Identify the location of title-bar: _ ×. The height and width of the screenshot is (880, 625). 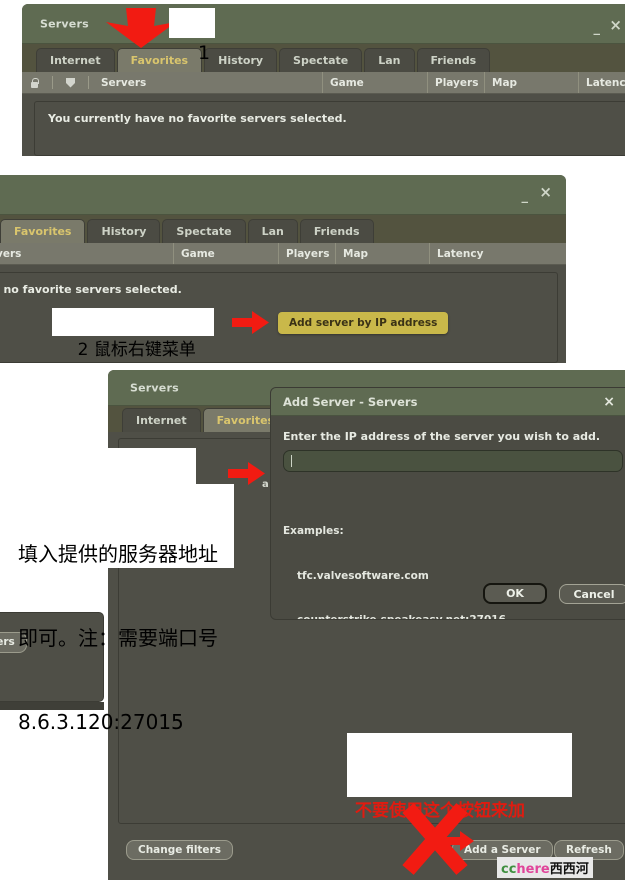
(283, 195).